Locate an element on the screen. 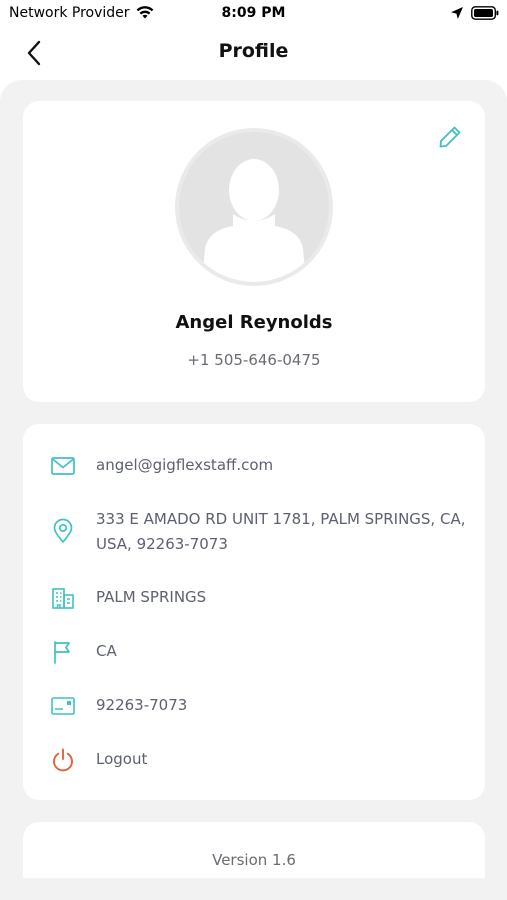 The height and width of the screenshot is (900, 507). page-title: Profile is located at coordinates (253, 51).